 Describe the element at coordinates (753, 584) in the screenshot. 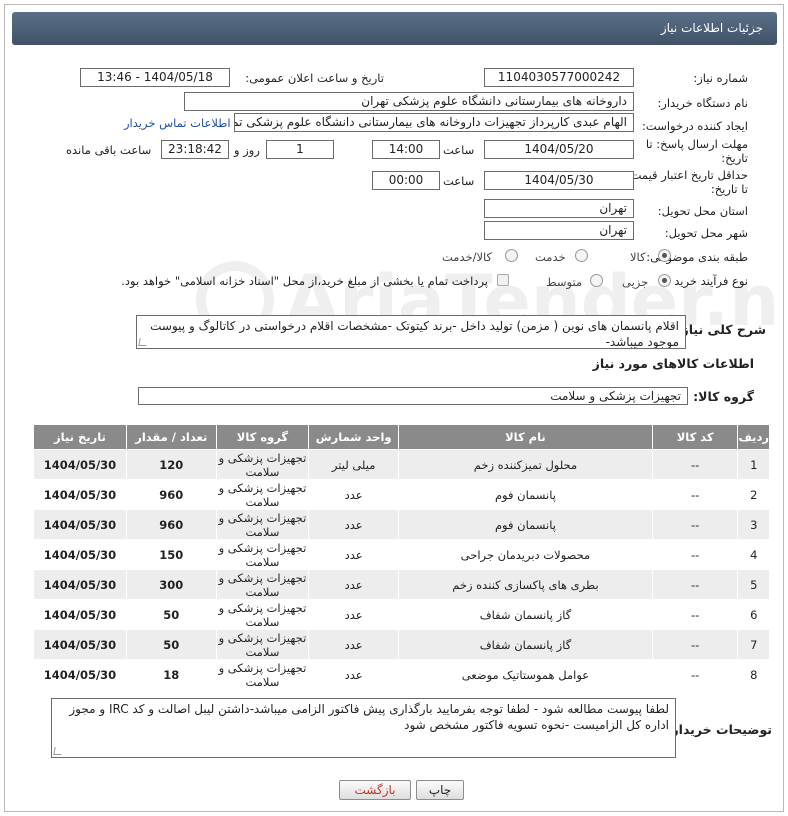

I see `cell-row: 5` at that location.